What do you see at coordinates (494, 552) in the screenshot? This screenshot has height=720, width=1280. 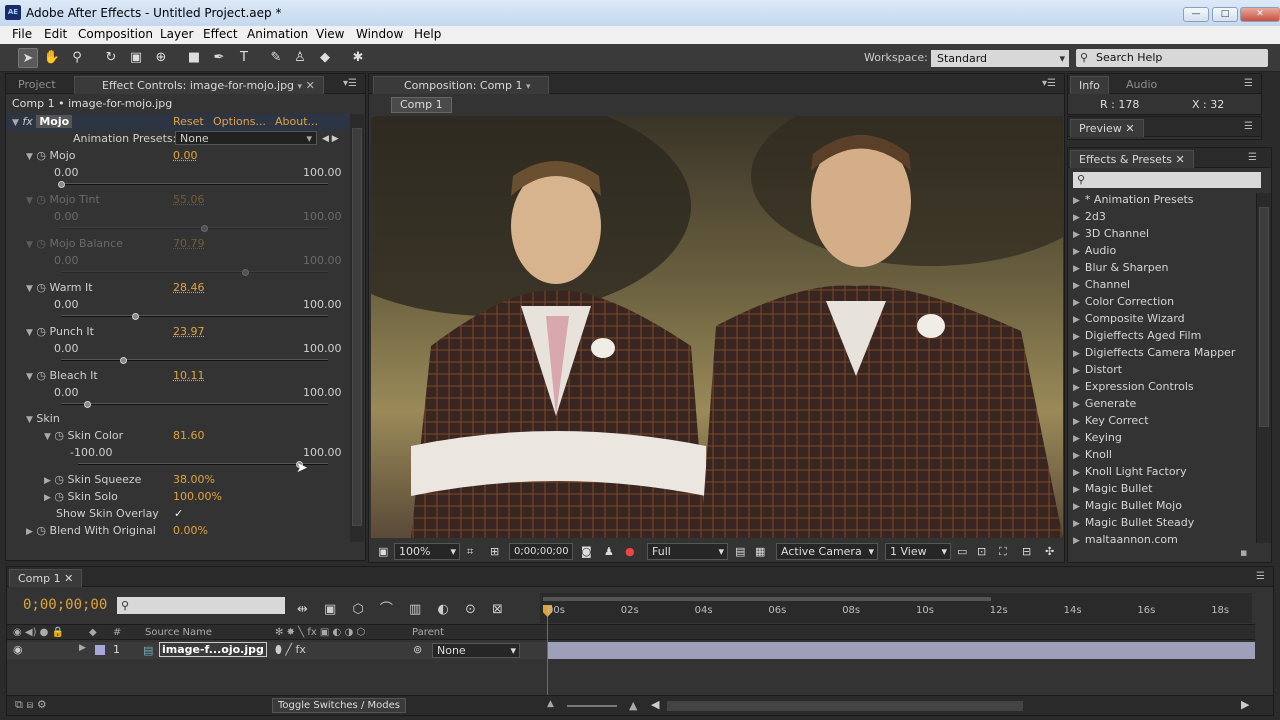 I see `grid-icon: ⊞` at bounding box center [494, 552].